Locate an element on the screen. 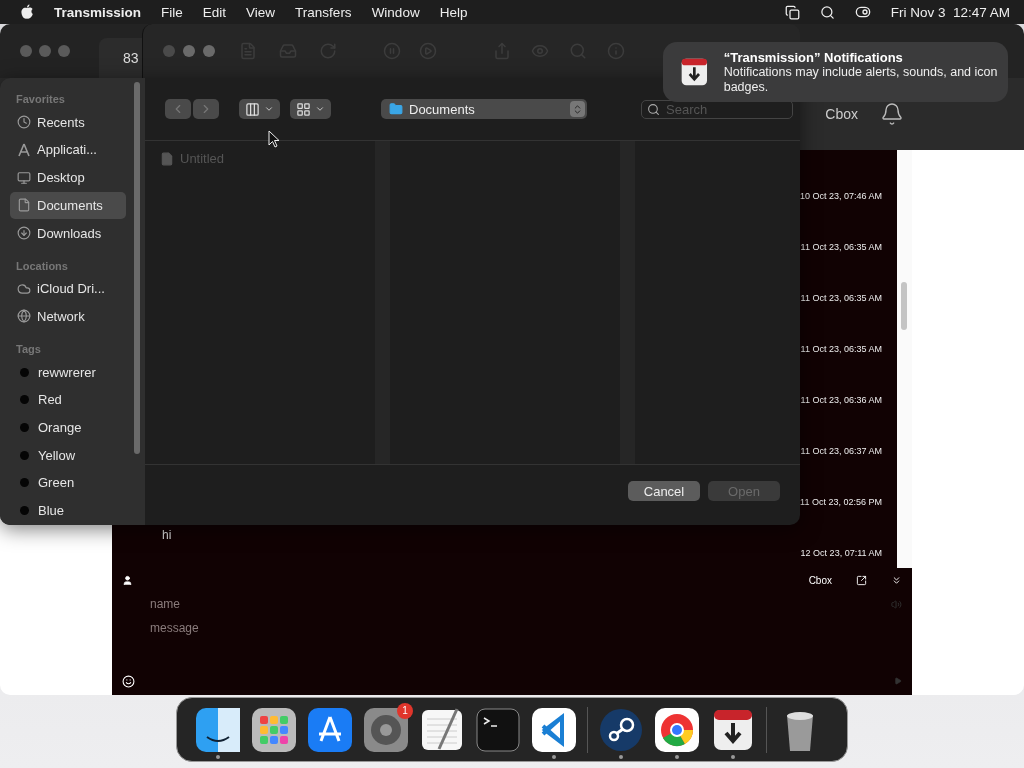  chat-brand: Cbox is located at coordinates (820, 580).